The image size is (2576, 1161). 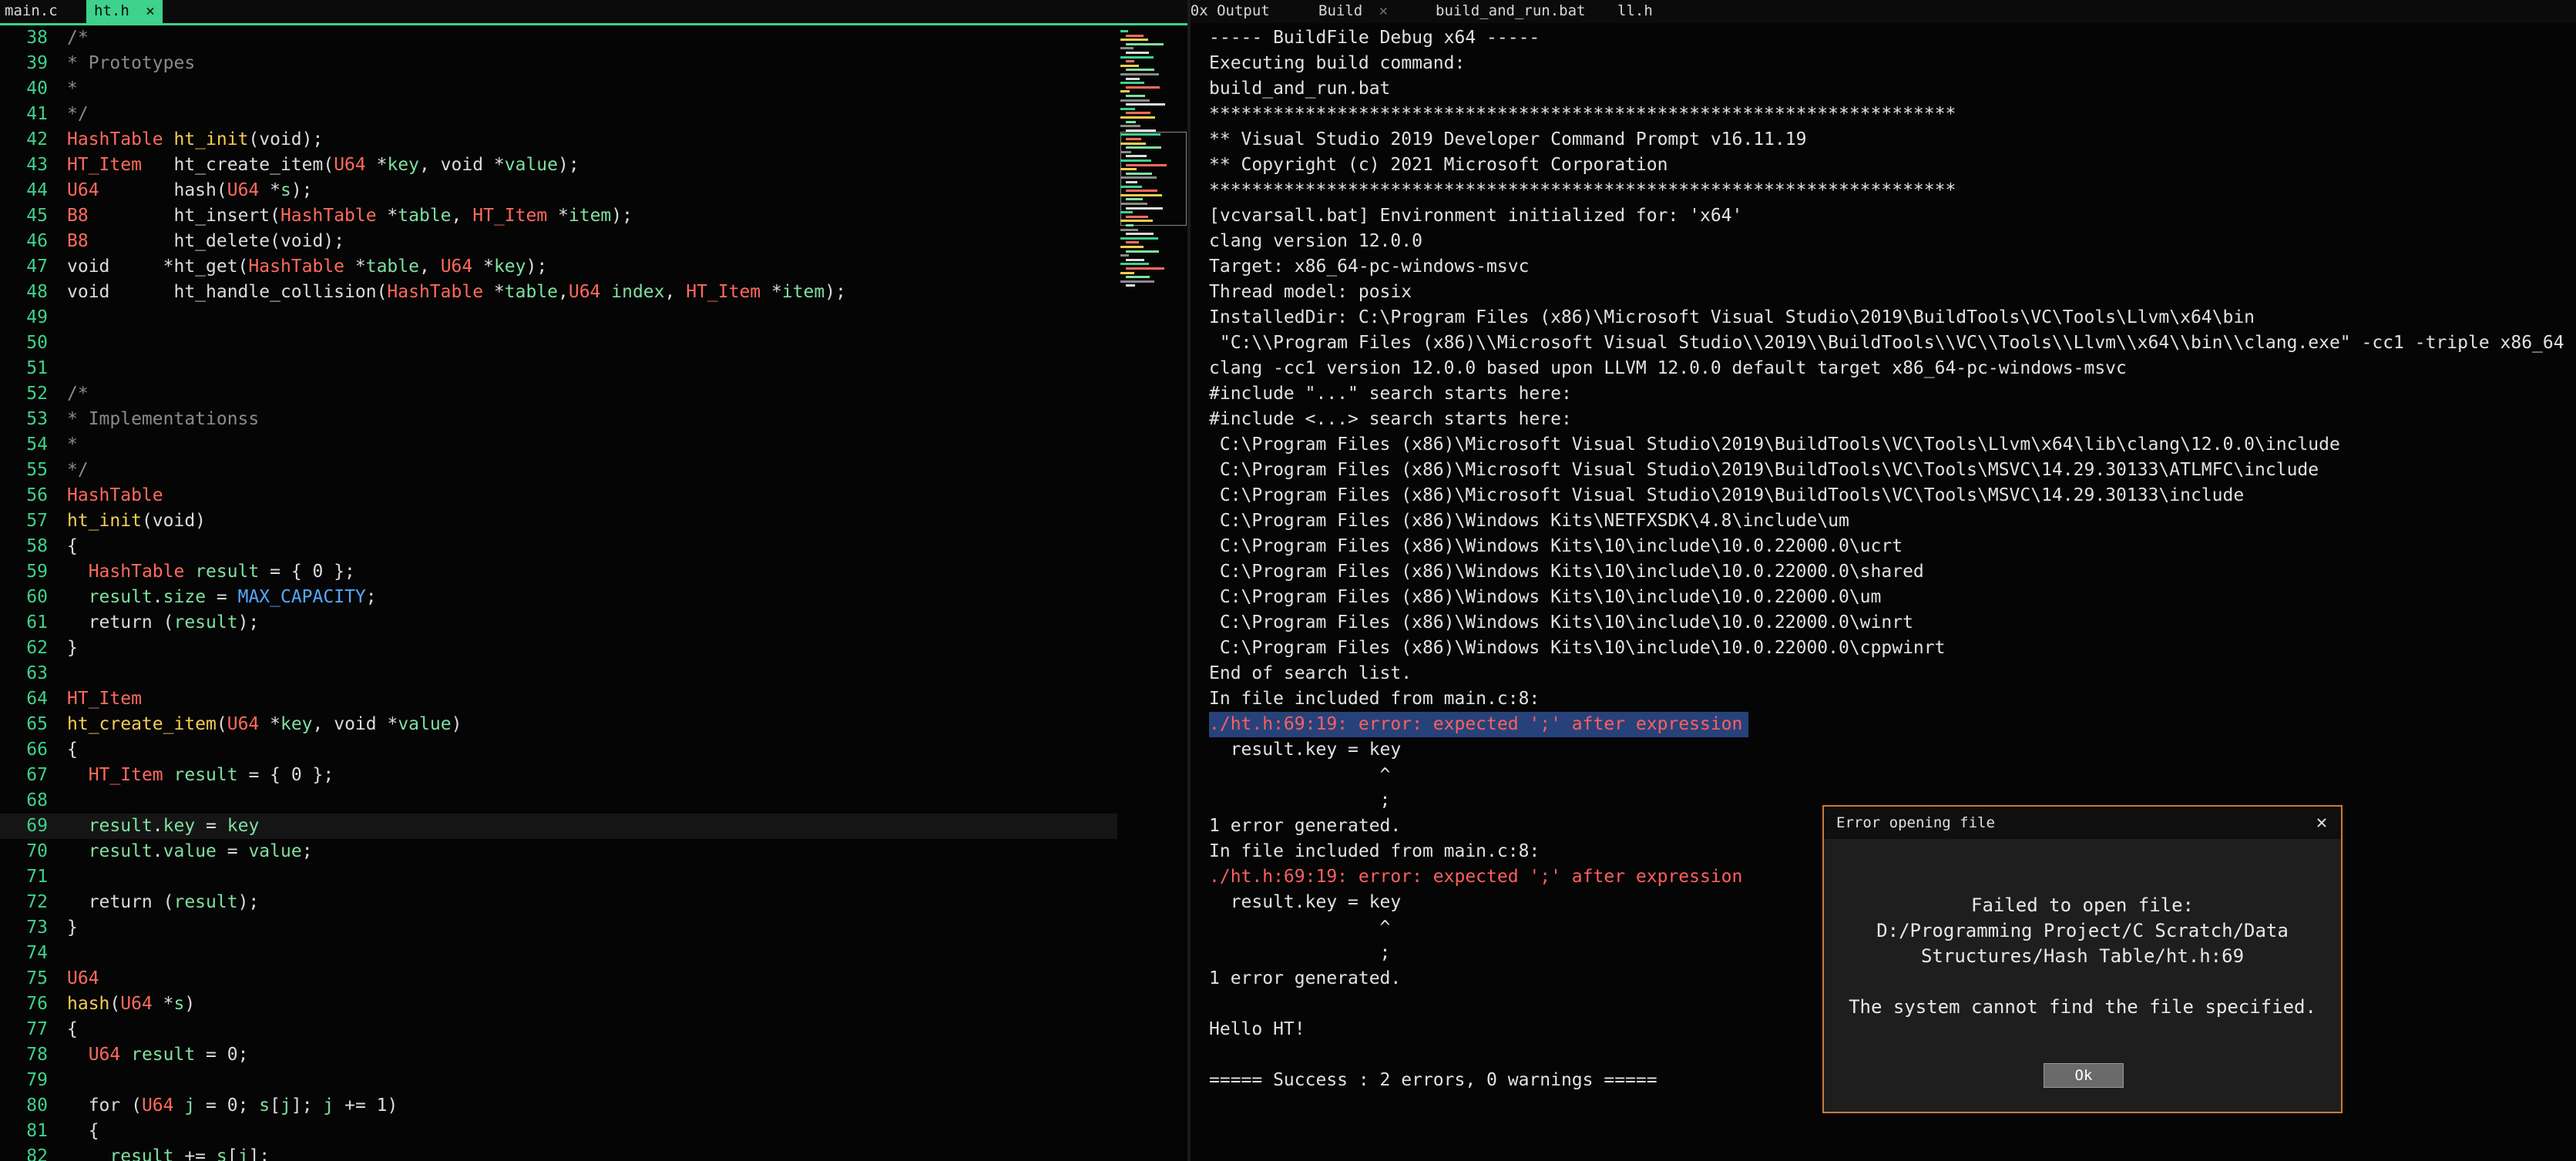 What do you see at coordinates (558, 241) in the screenshot?
I see `code-line: 46 B8 ht_delete(void);` at bounding box center [558, 241].